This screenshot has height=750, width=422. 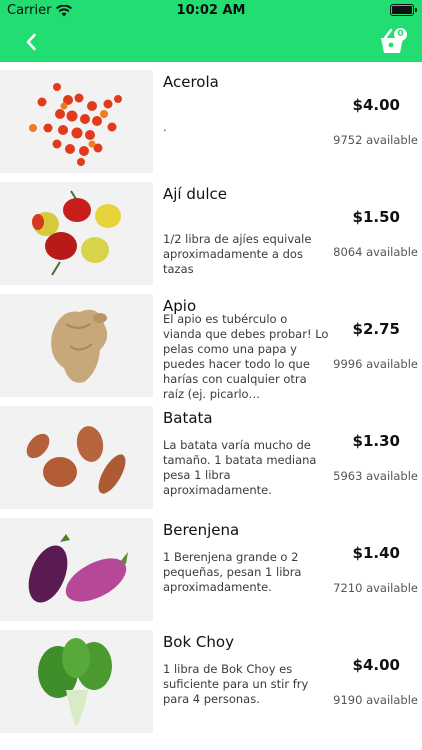 I want to click on status-bar: Carrier 10:02 AM, so click(x=211, y=11).